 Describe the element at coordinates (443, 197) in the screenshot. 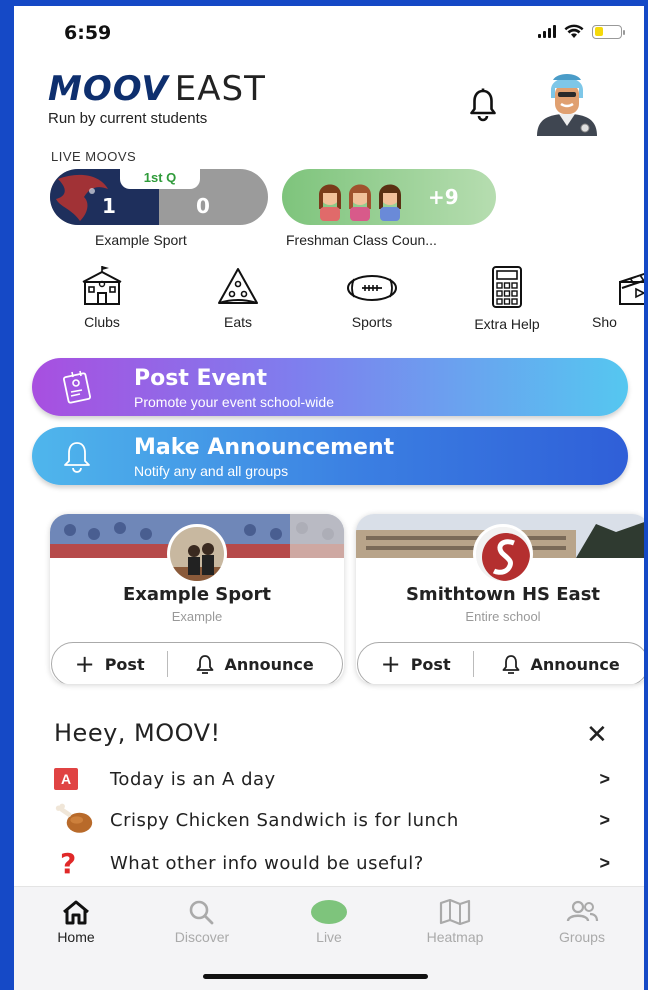

I see `extra-members-count: +9` at that location.